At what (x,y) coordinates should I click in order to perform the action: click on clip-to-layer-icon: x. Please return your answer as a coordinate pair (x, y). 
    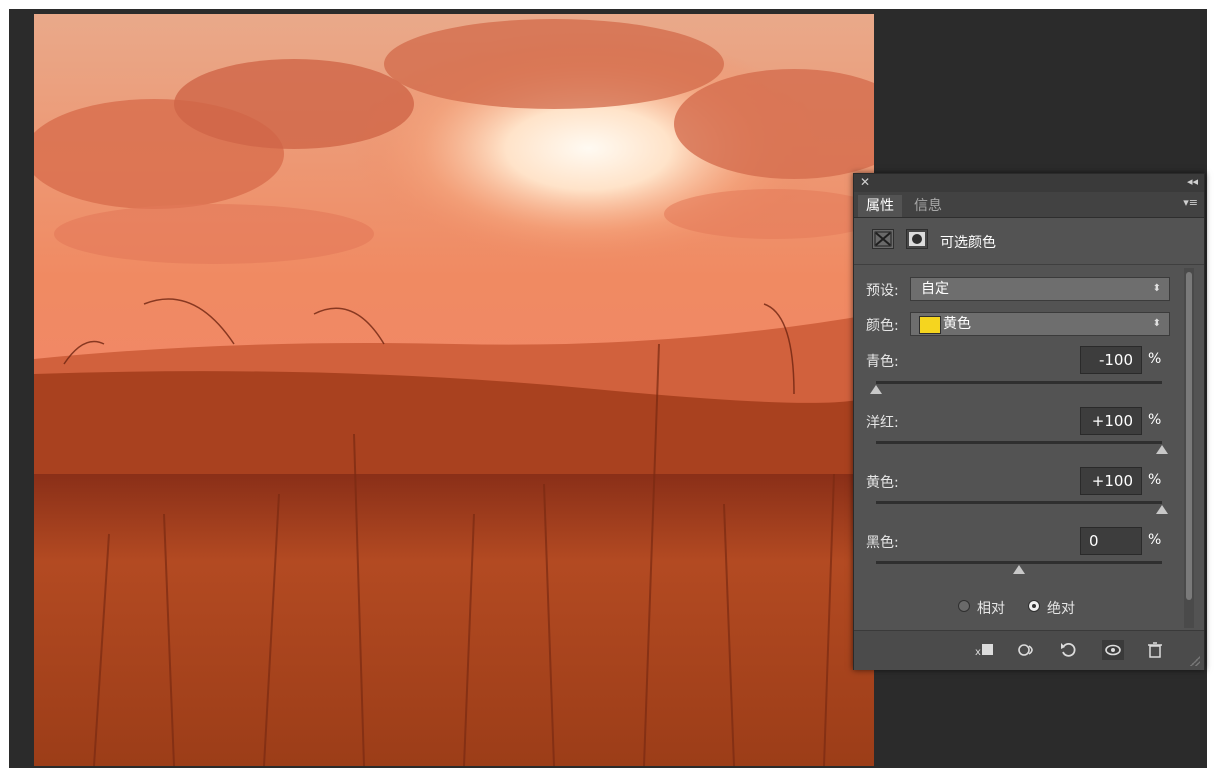
    Looking at the image, I should click on (985, 650).